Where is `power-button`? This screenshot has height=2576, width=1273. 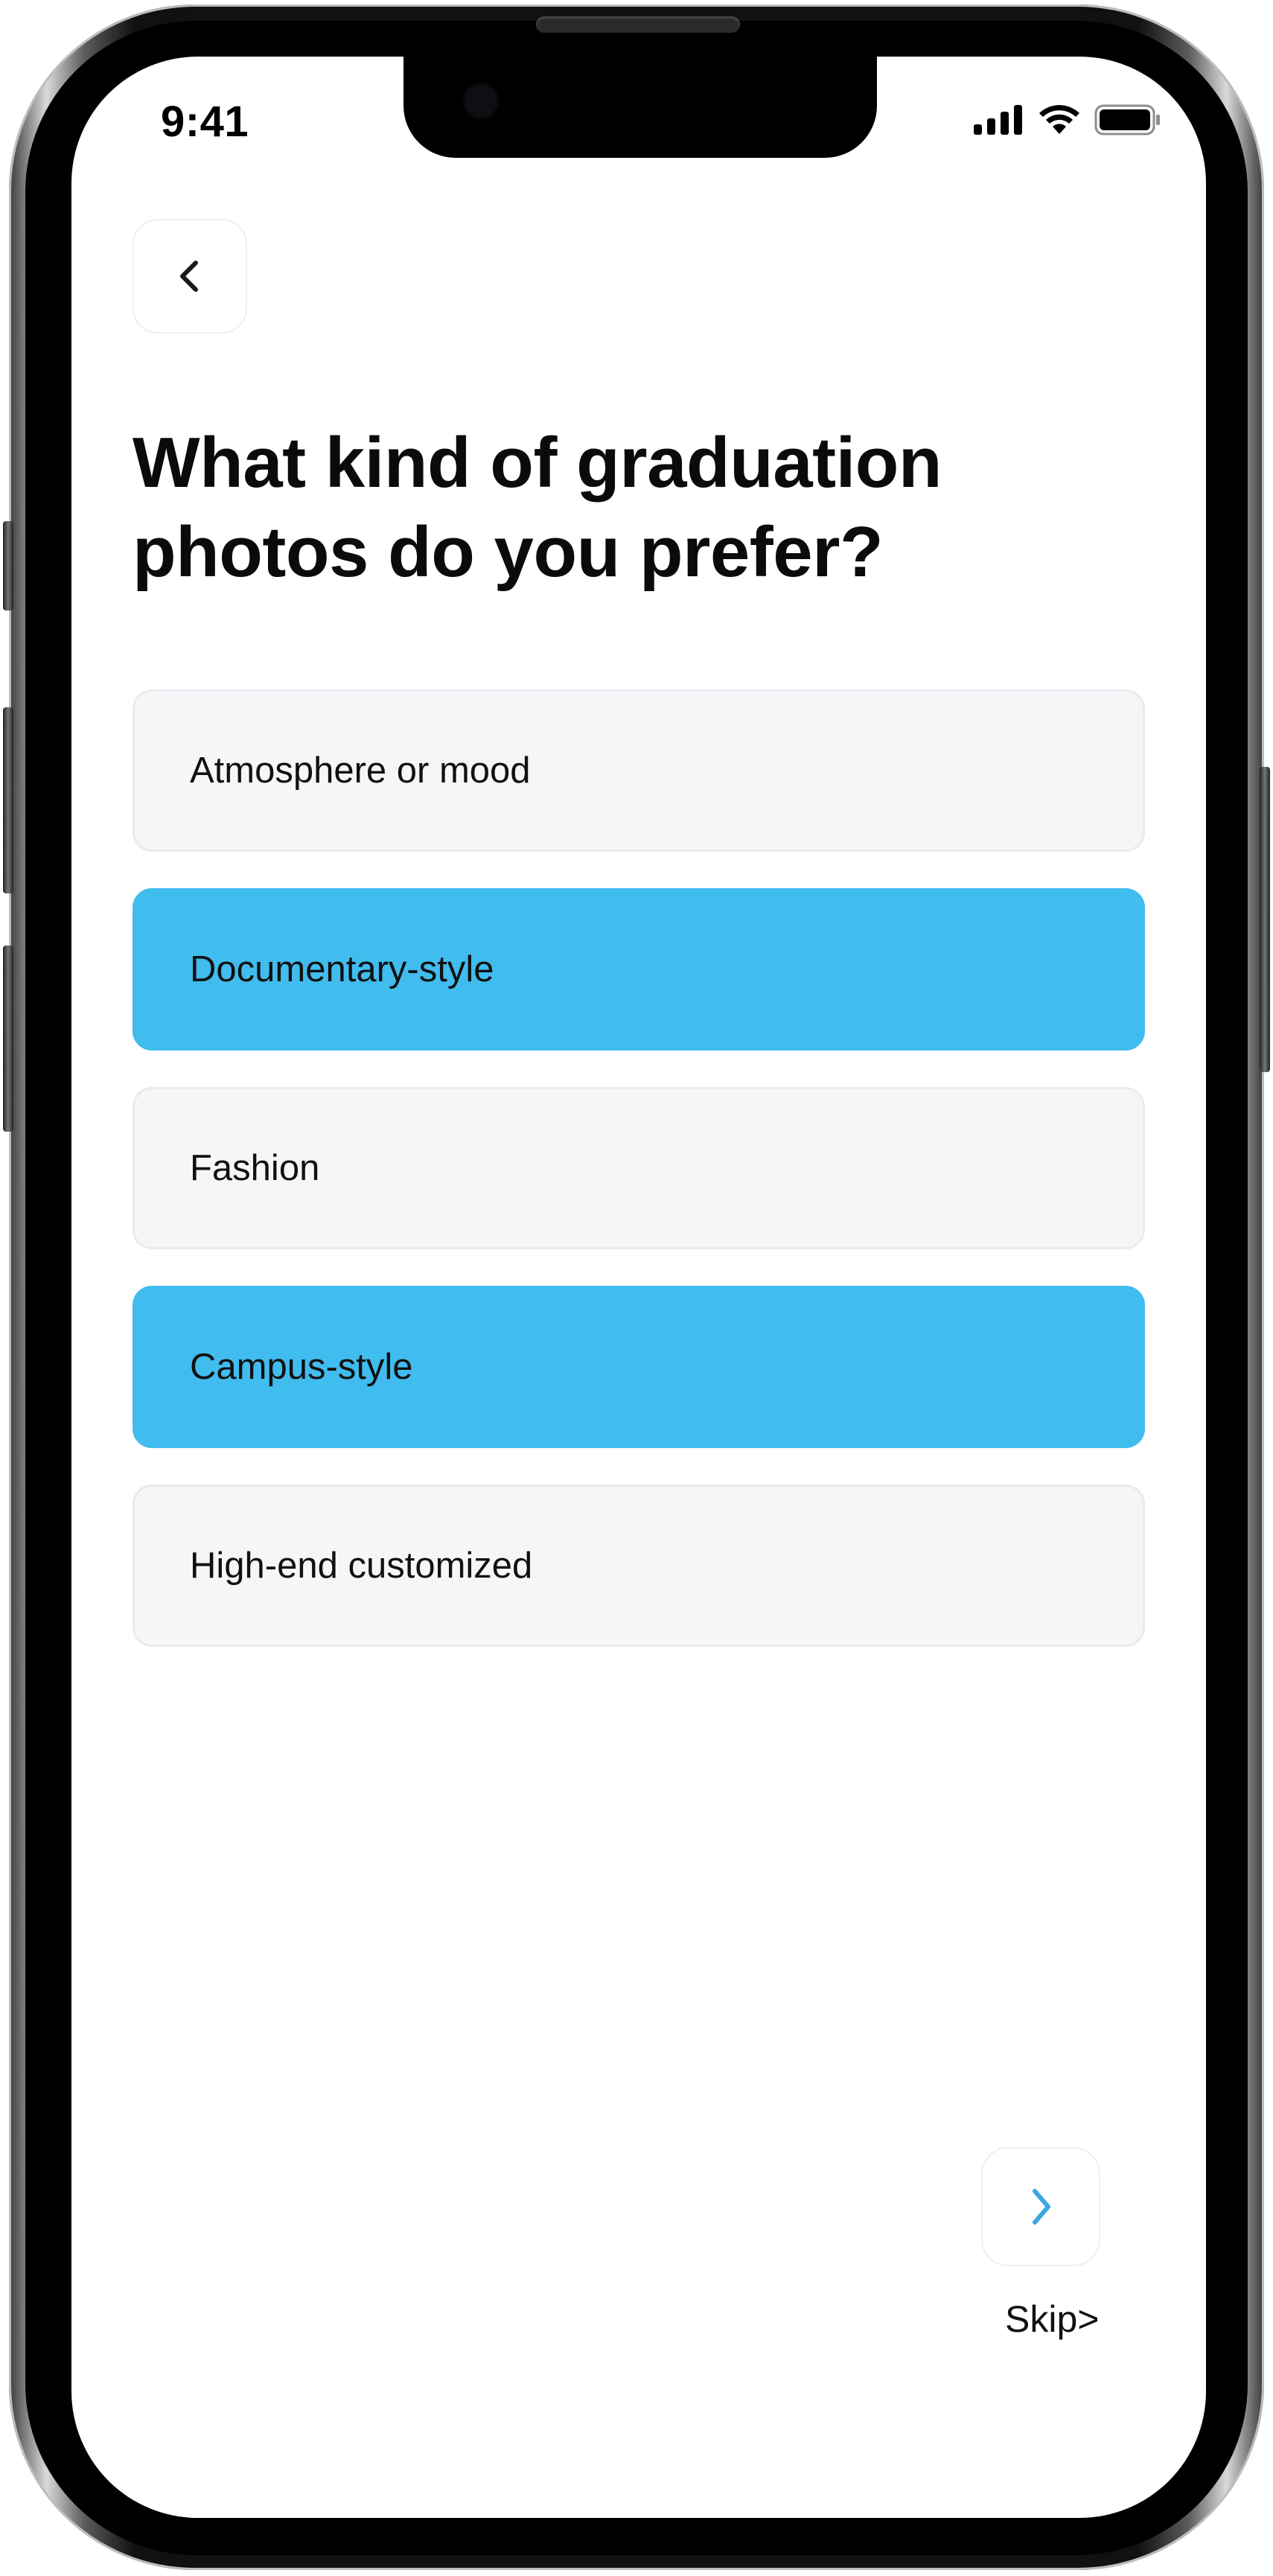
power-button is located at coordinates (1265, 919).